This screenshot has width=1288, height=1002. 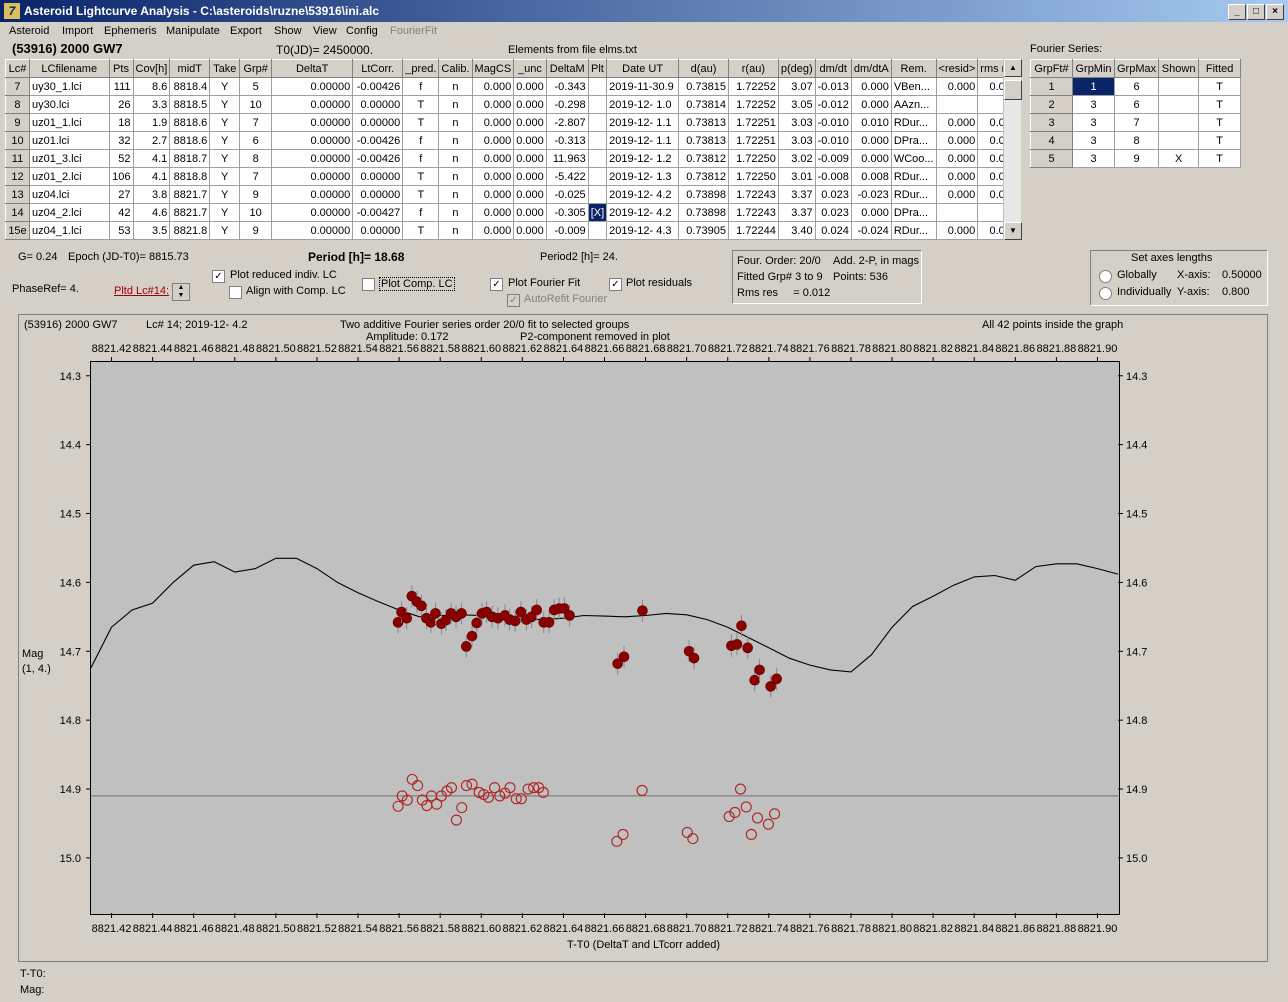 I want to click on x-tick-label-top: 8821.74, so click(x=769, y=349).